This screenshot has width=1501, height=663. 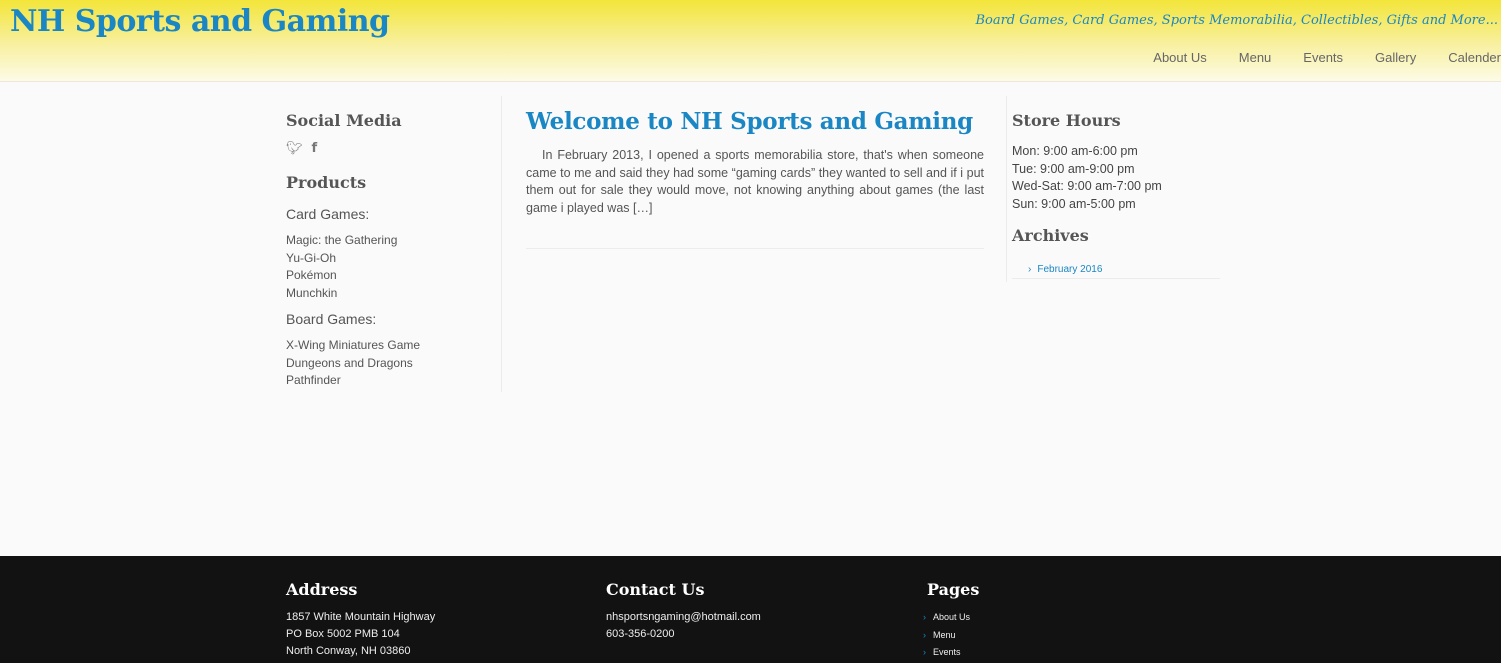 What do you see at coordinates (944, 634) in the screenshot?
I see `footer-page-label: Menu` at bounding box center [944, 634].